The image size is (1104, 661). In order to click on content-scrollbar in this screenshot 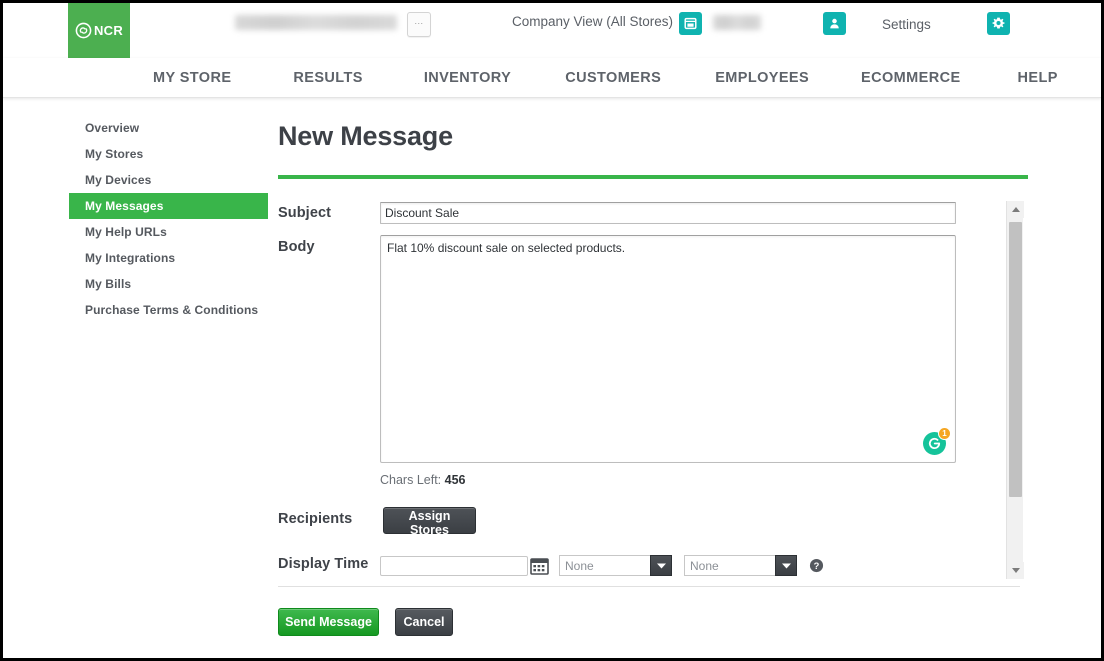, I will do `click(1015, 390)`.